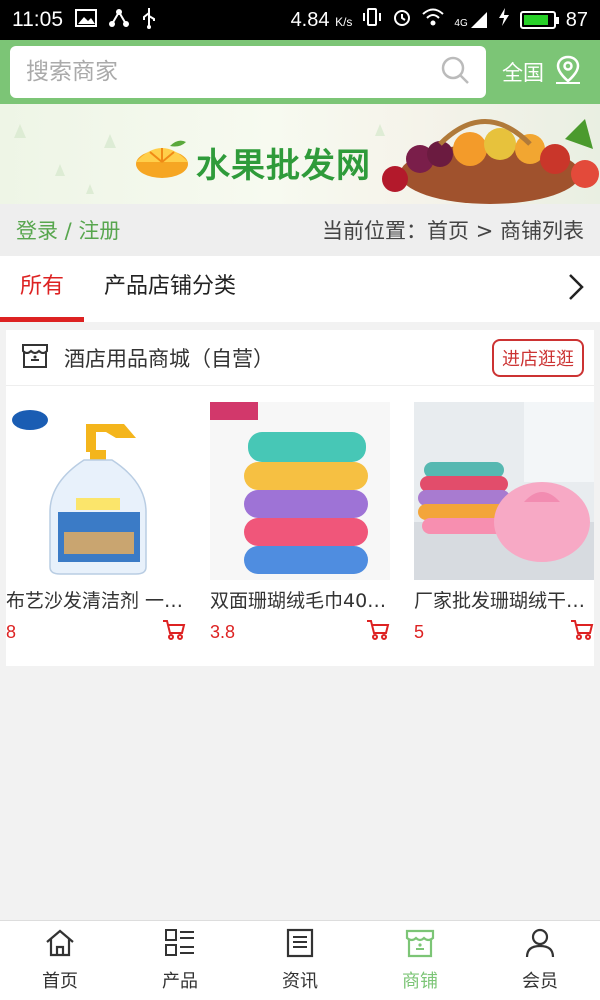 This screenshot has width=600, height=1000. I want to click on product-item: 双面珊瑚绒毛巾40… 3.8, so click(300, 523).